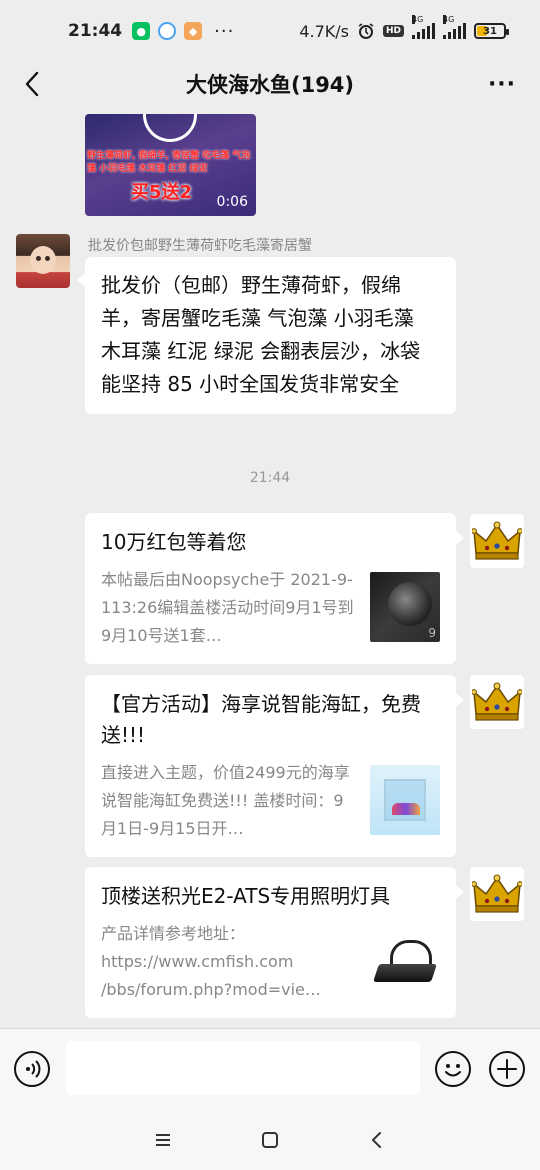  Describe the element at coordinates (170, 128) in the screenshot. I see `play-icon` at that location.